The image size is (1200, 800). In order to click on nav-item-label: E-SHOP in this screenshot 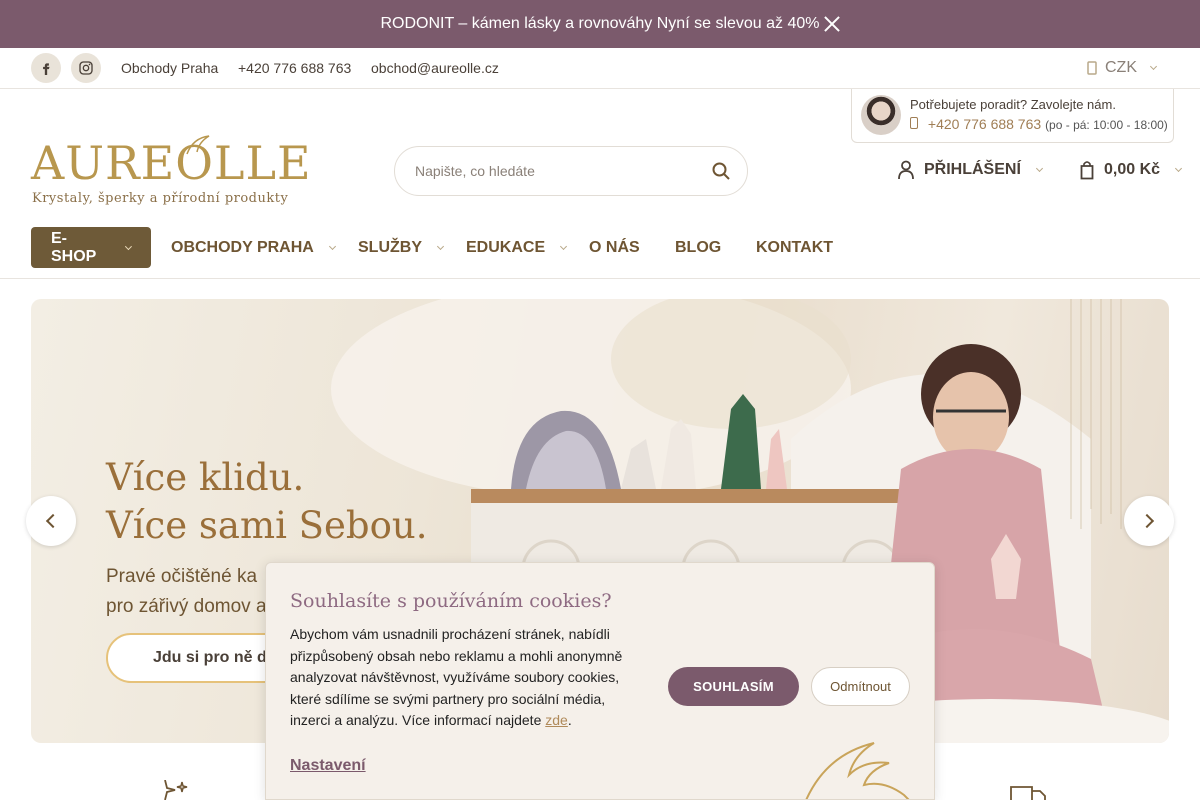, I will do `click(74, 247)`.